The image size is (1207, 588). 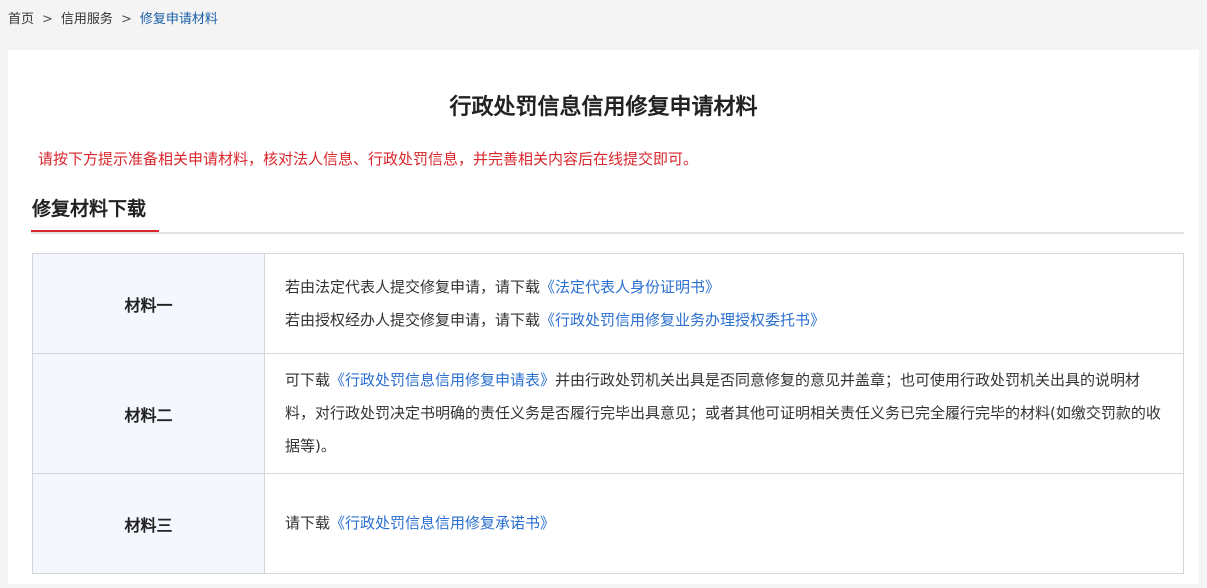 I want to click on commitment-letter-download-link: 《行政处罚信息信用修复承诺书》, so click(x=442, y=523).